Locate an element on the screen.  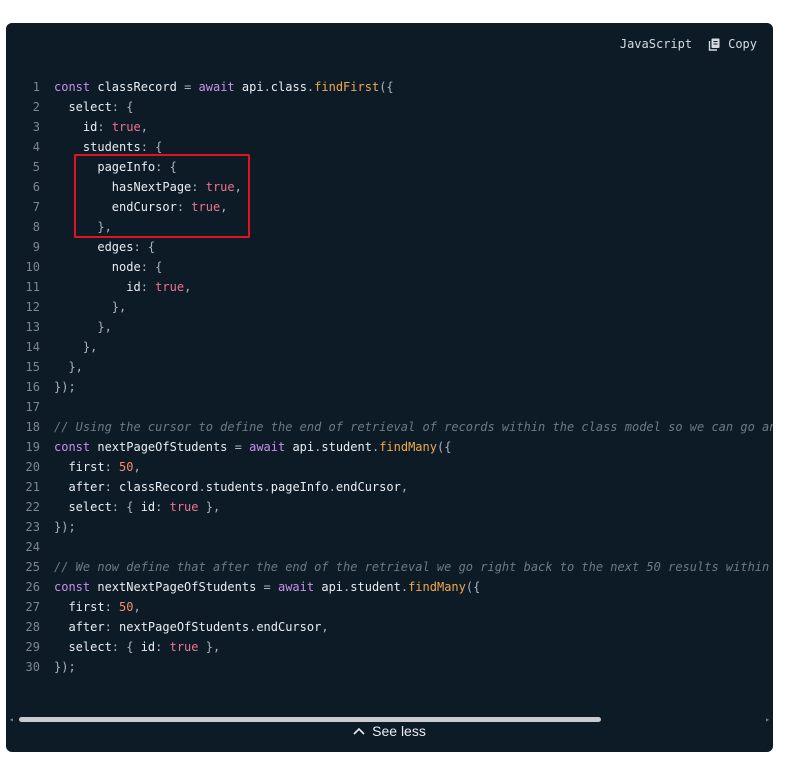
code-line: 11 id: true, is located at coordinates (389, 287).